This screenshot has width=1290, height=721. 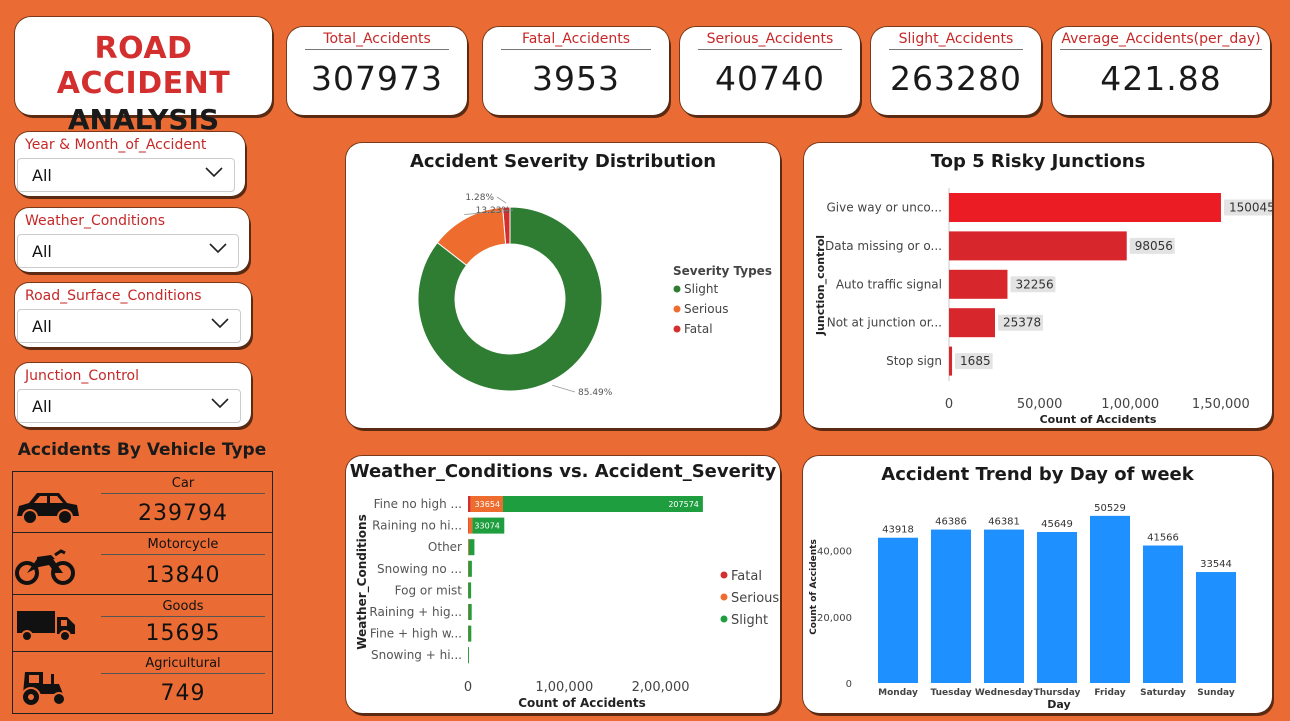 What do you see at coordinates (581, 703) in the screenshot?
I see `x-axis-title: Count of Accidents` at bounding box center [581, 703].